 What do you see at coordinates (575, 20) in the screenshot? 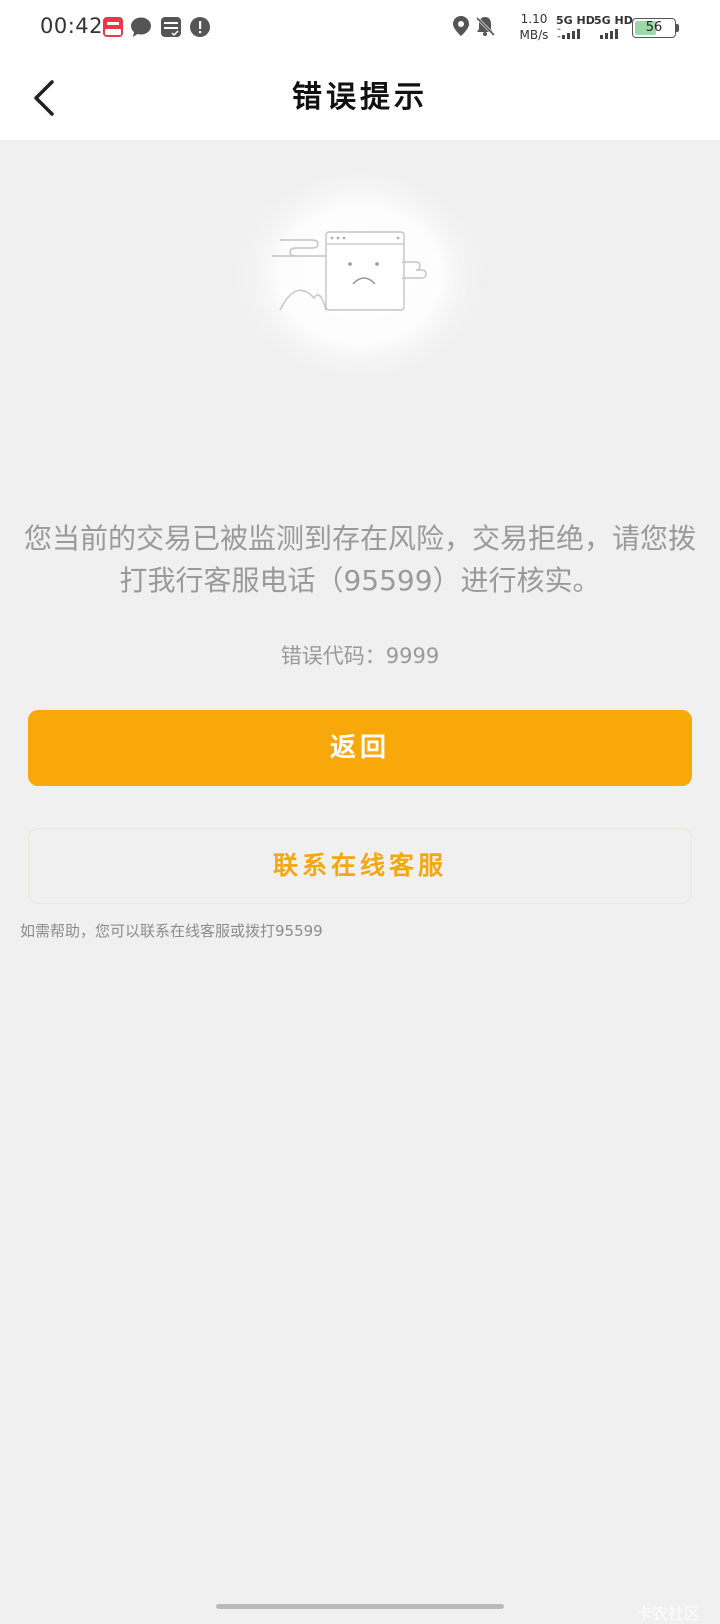
I see `sim1-label: 5G HD` at bounding box center [575, 20].